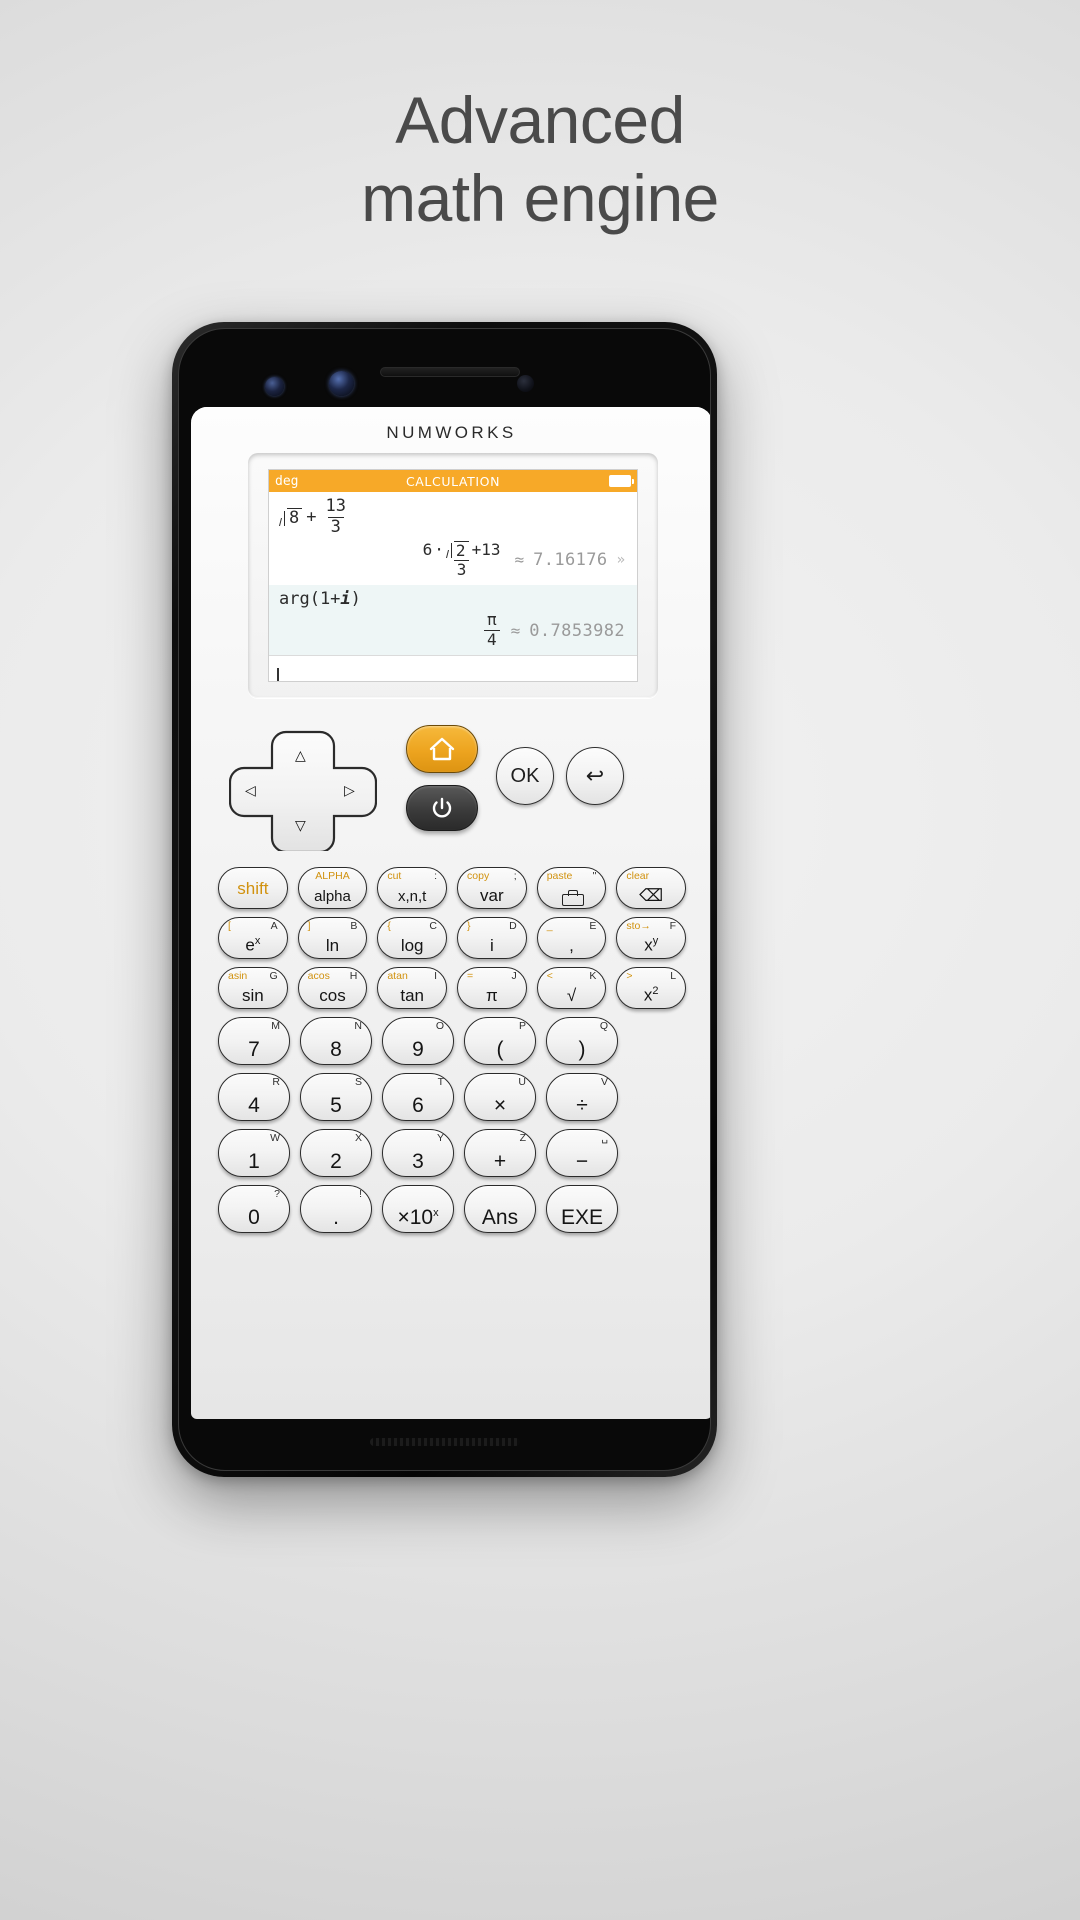  Describe the element at coordinates (355, 599) in the screenshot. I see `close-paren: )` at that location.